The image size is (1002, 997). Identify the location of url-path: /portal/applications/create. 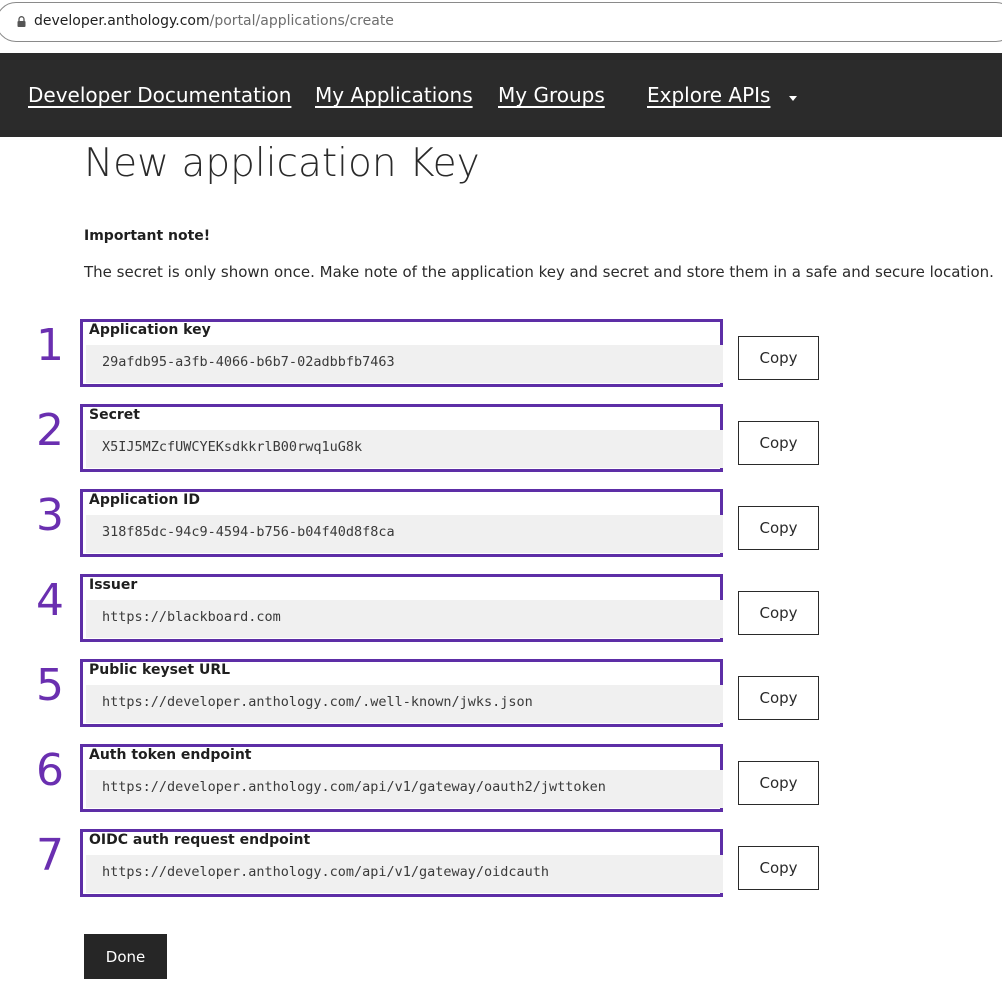
(301, 21).